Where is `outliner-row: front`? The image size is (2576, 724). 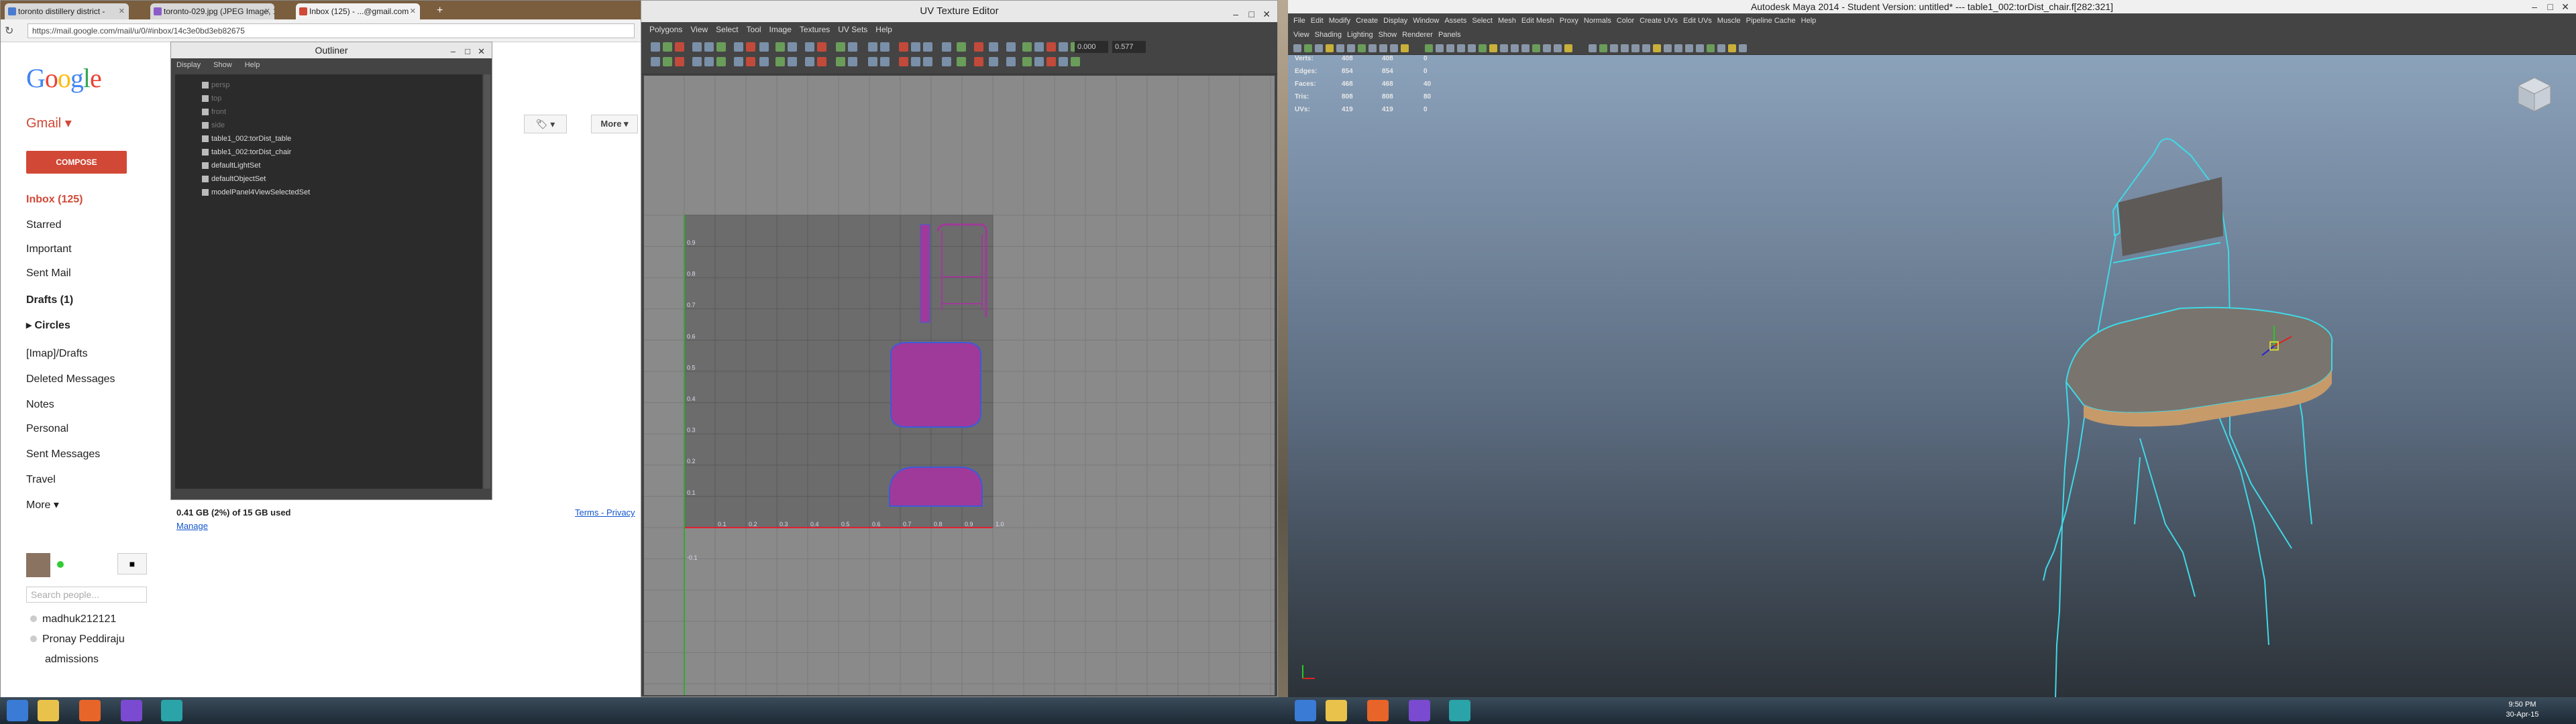
outliner-row: front is located at coordinates (214, 112).